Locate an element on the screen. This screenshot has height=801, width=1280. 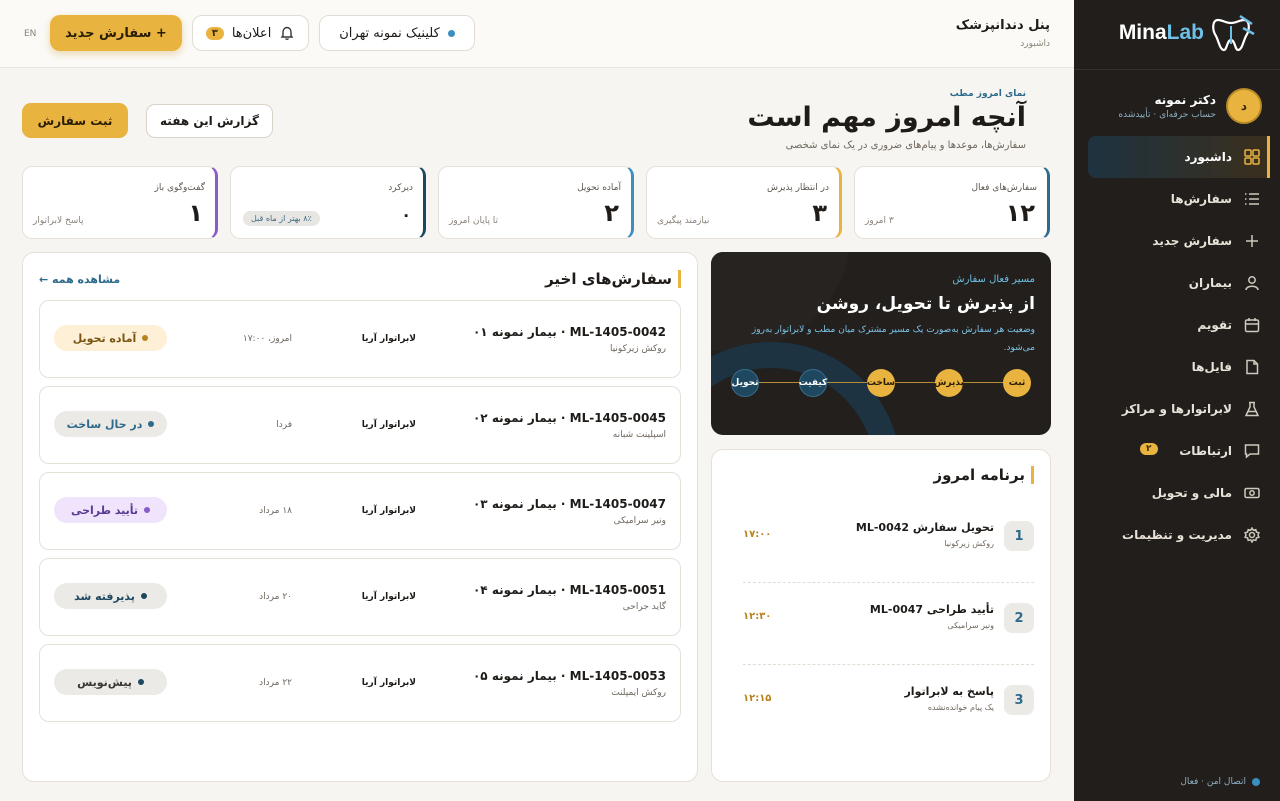
schedule-item-title: تحویل سفارش ML-0042 is located at coordinates (924, 527).